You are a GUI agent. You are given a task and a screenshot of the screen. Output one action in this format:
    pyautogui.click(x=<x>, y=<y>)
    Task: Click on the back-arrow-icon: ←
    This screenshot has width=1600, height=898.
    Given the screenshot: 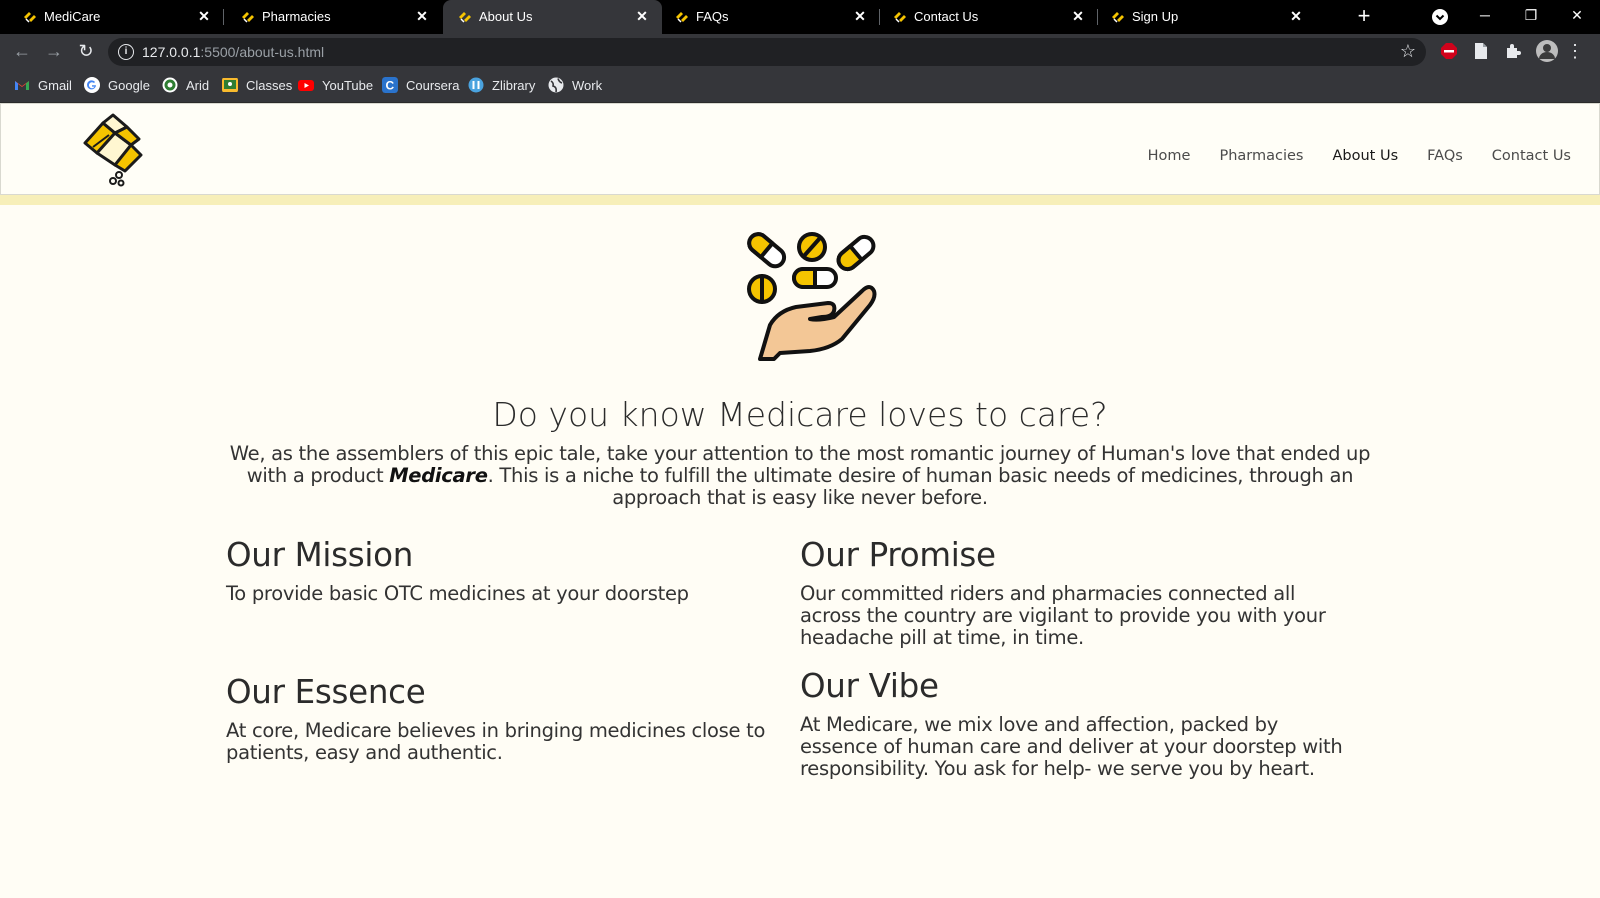 What is the action you would take?
    pyautogui.click(x=22, y=51)
    